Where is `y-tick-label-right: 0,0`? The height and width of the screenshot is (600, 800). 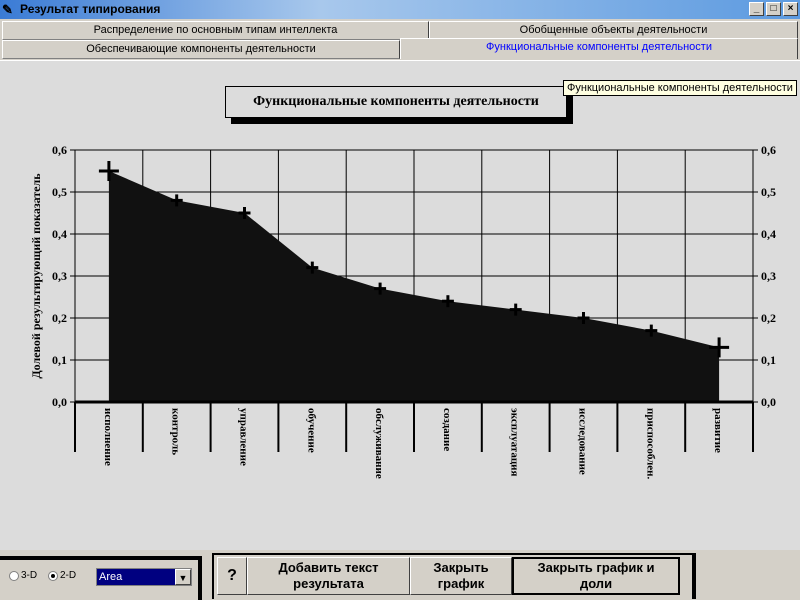 y-tick-label-right: 0,0 is located at coordinates (768, 402).